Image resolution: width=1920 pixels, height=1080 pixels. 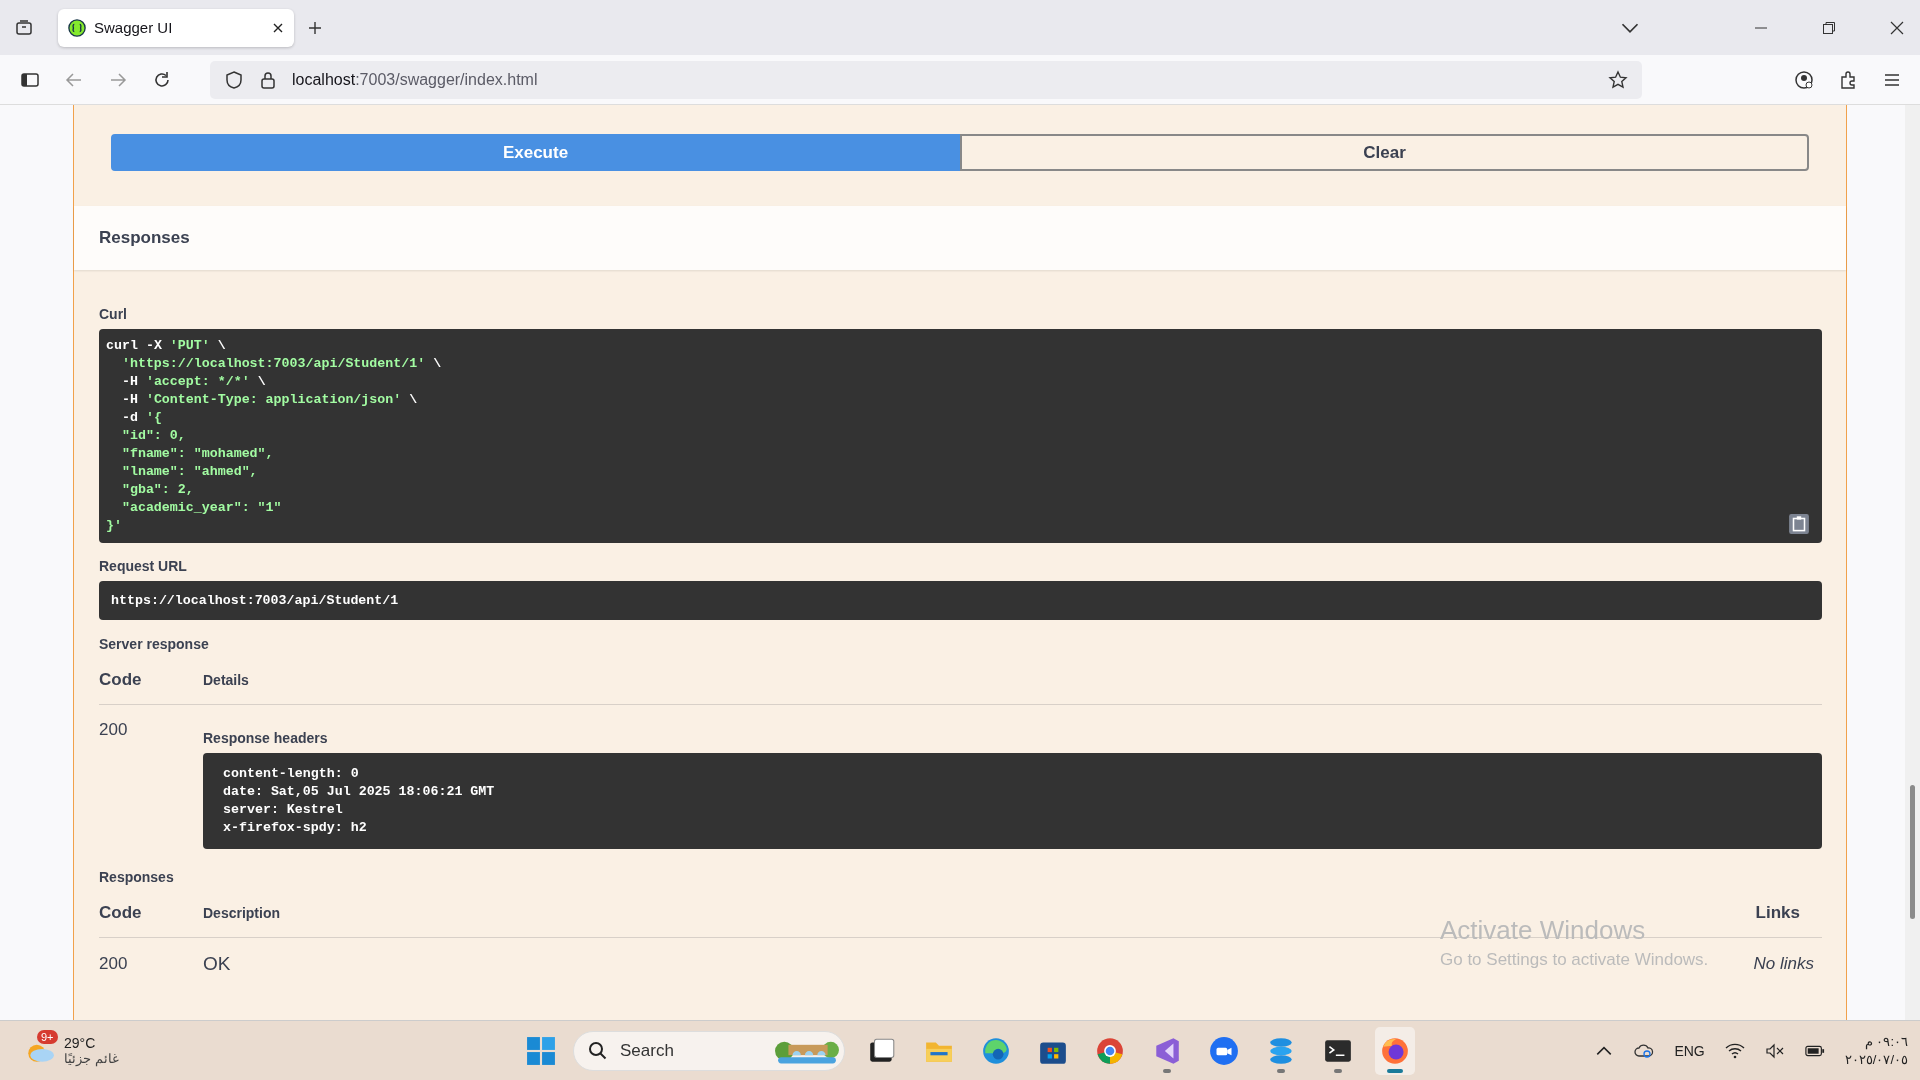 What do you see at coordinates (113, 314) in the screenshot?
I see `curl-label: Curl` at bounding box center [113, 314].